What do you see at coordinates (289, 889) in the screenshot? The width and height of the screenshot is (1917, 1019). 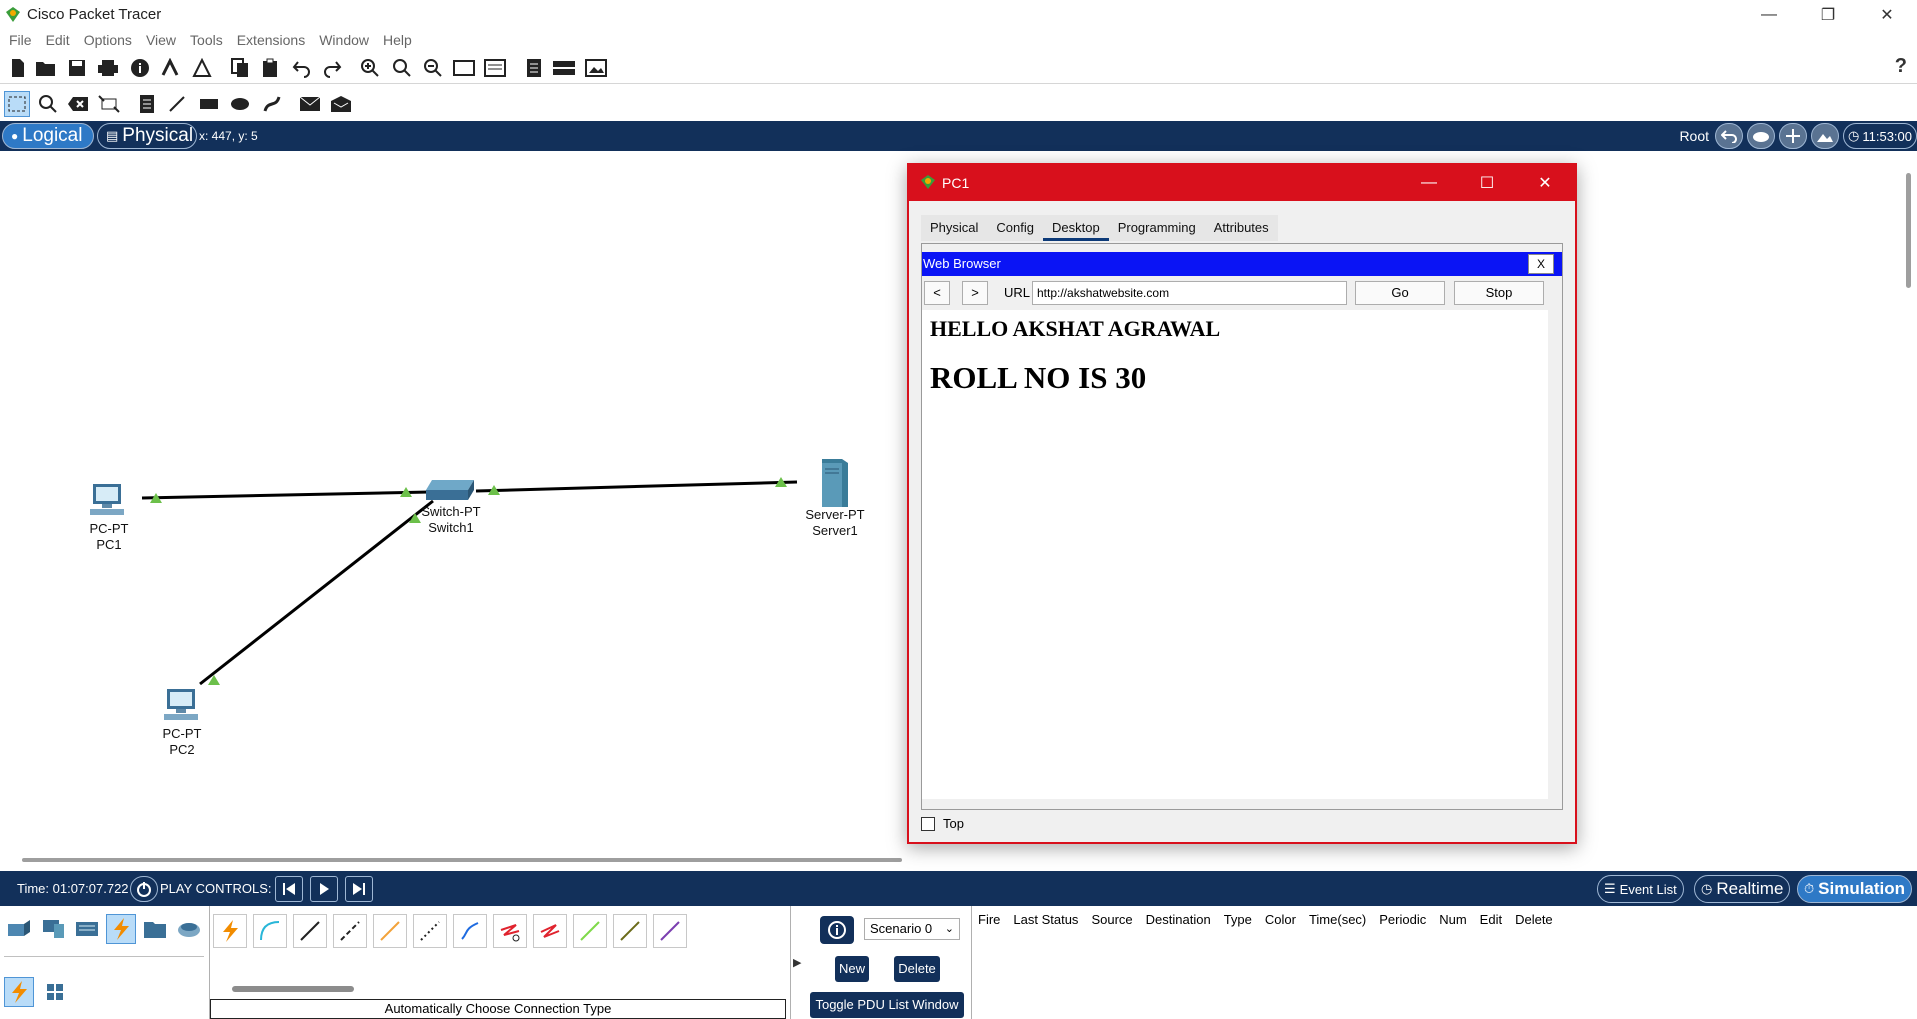 I see `step-back-icon` at bounding box center [289, 889].